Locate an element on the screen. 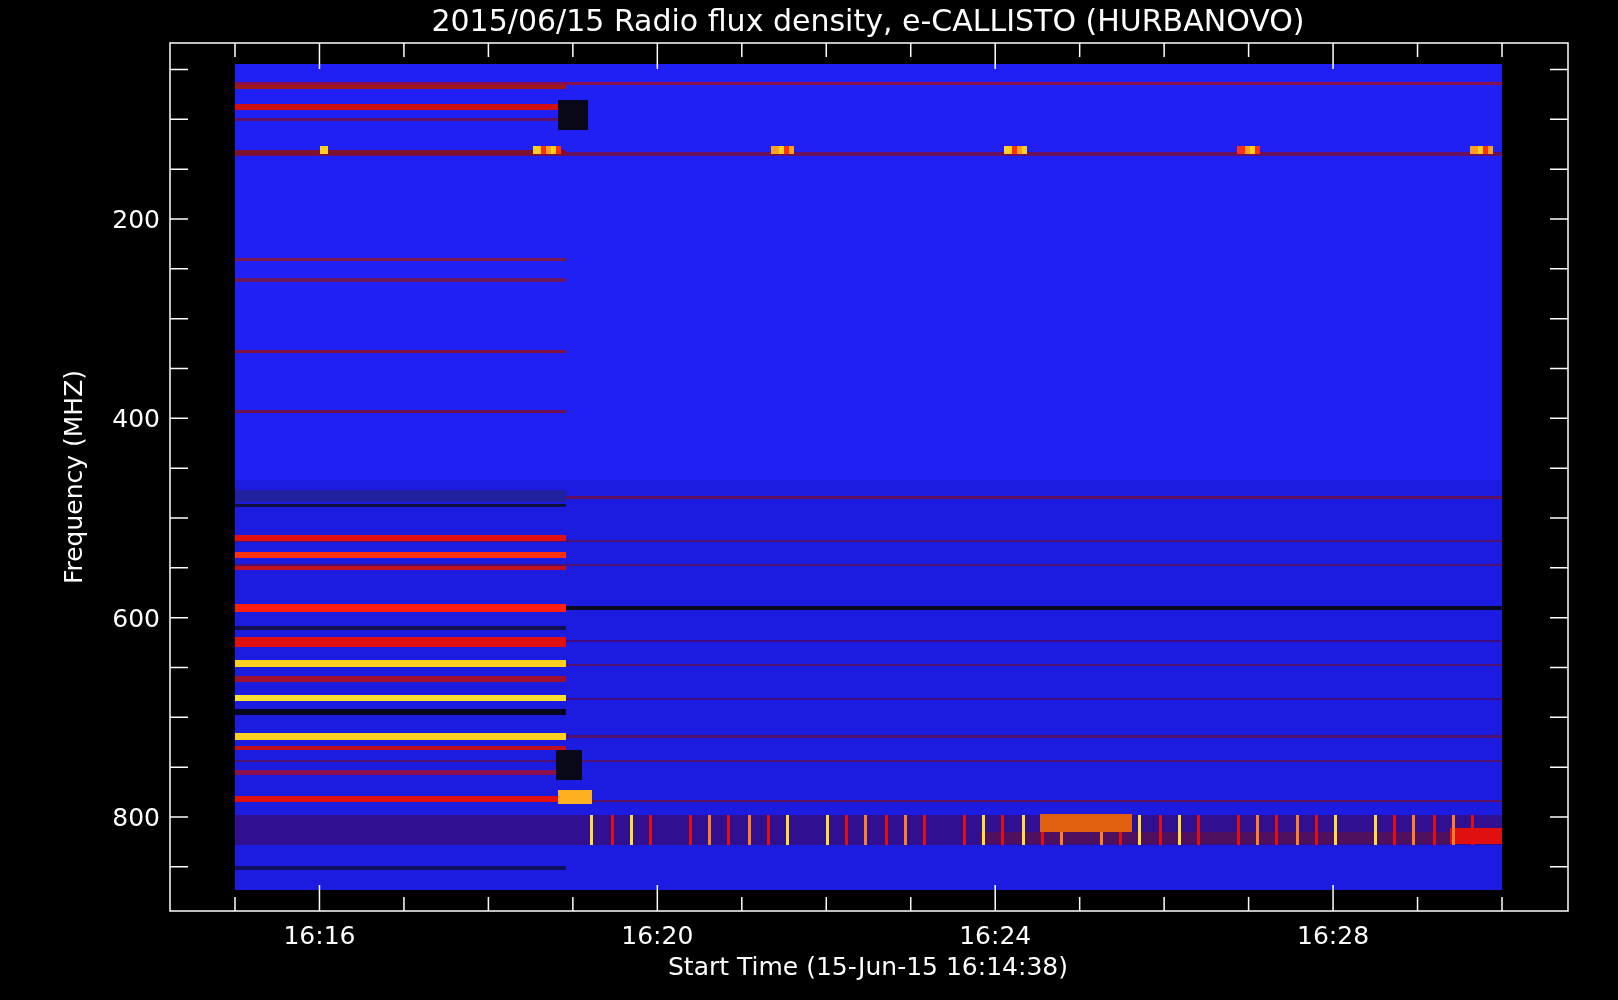 Image resolution: width=1618 pixels, height=1000 pixels. y-tick-label: 400 is located at coordinates (136, 419).